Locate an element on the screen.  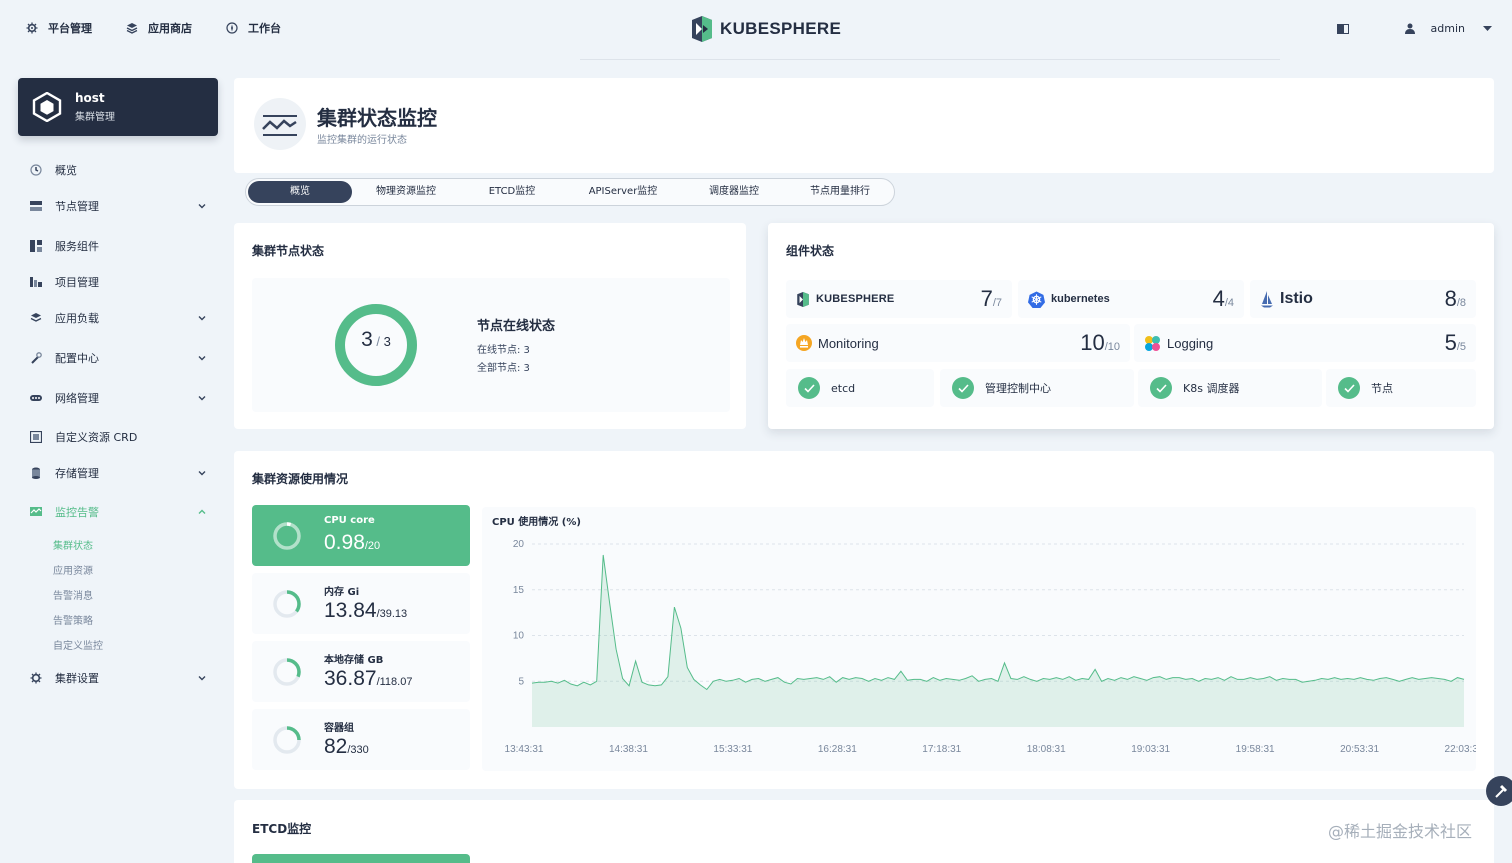
layout-toggle-icon is located at coordinates (1342, 28).